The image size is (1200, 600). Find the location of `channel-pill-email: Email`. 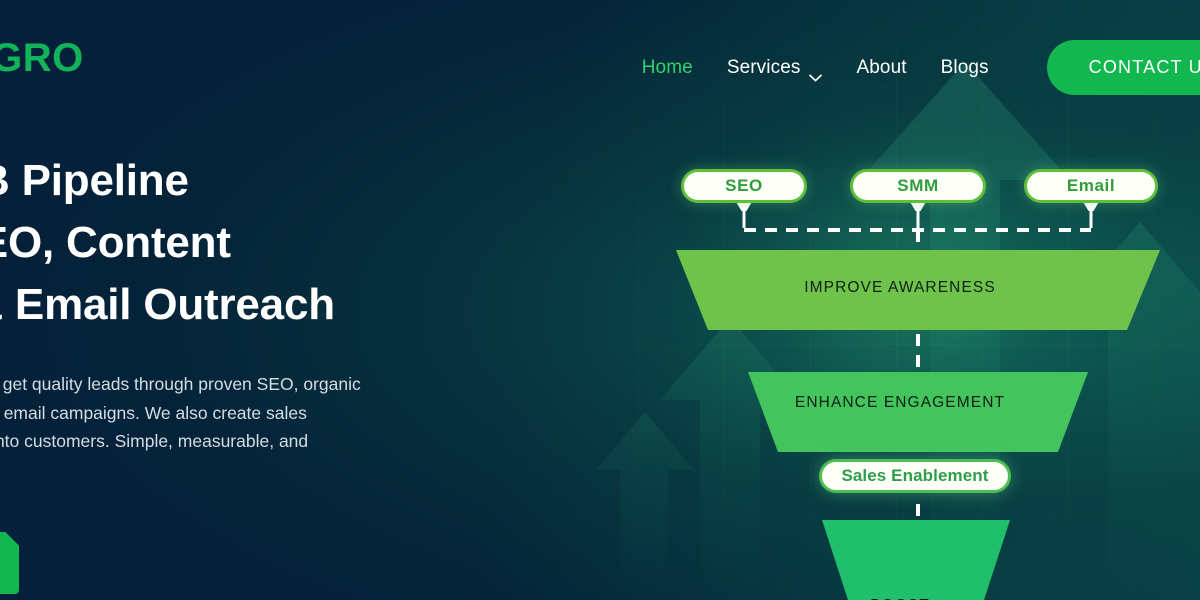

channel-pill-email: Email is located at coordinates (1091, 186).